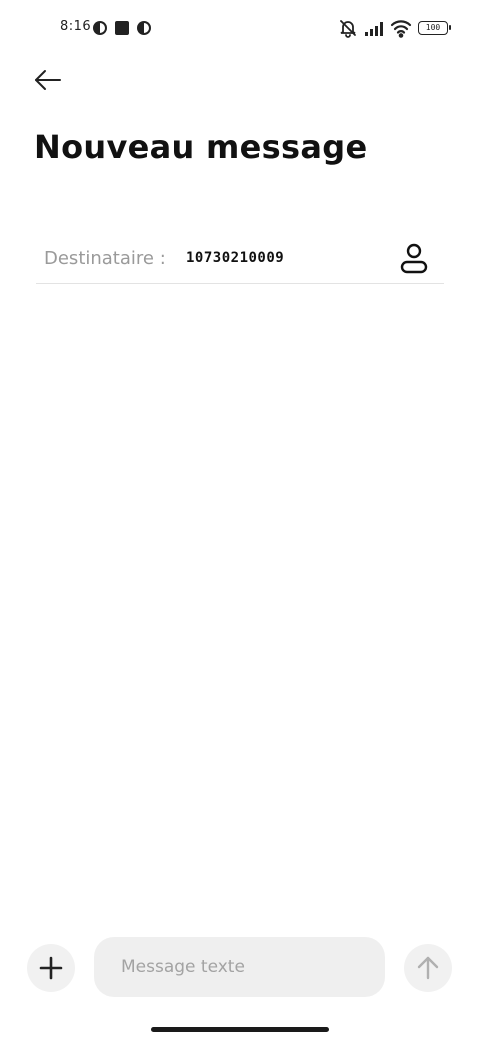  What do you see at coordinates (105, 258) in the screenshot?
I see `recipient-label: Destinataire :` at bounding box center [105, 258].